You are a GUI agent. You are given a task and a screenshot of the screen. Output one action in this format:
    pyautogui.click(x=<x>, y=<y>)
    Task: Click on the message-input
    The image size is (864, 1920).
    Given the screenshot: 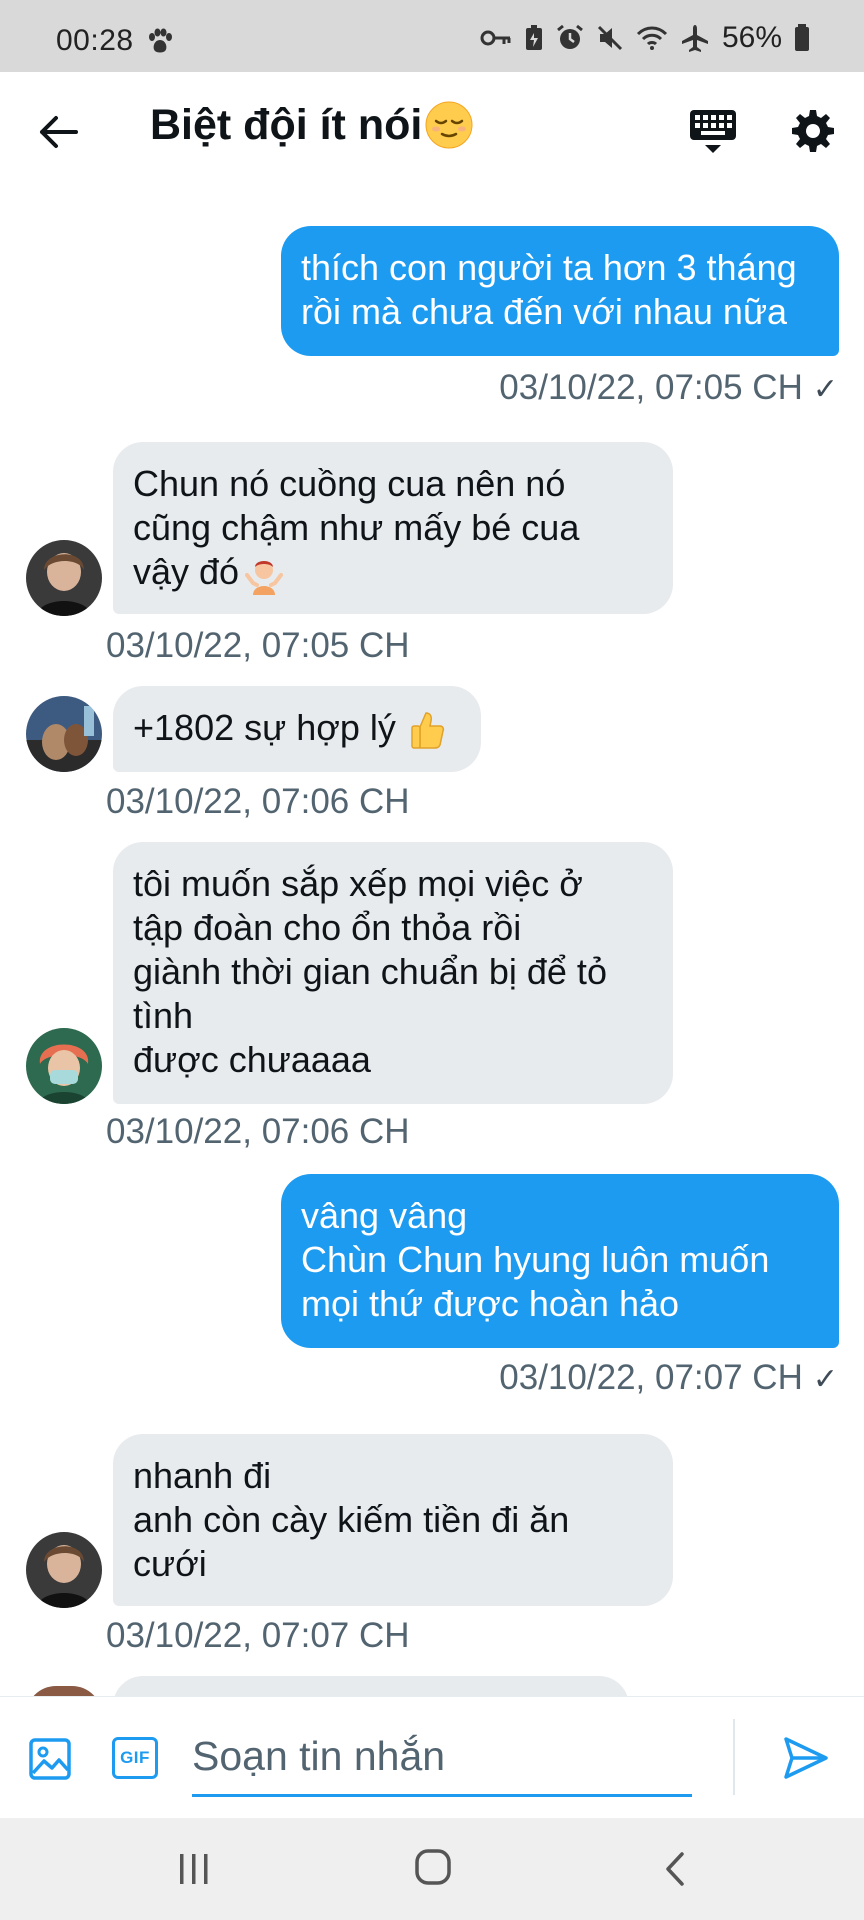 What is the action you would take?
    pyautogui.click(x=442, y=1758)
    